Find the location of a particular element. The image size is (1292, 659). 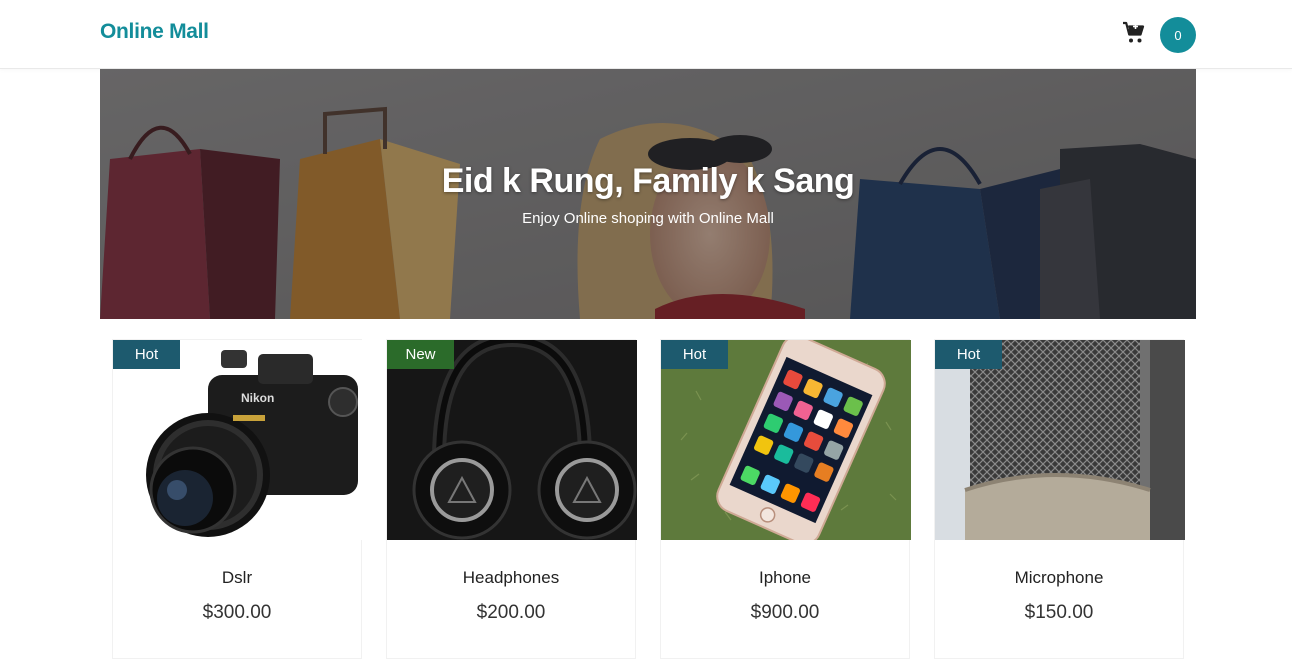

product-image-headphones is located at coordinates (512, 440).